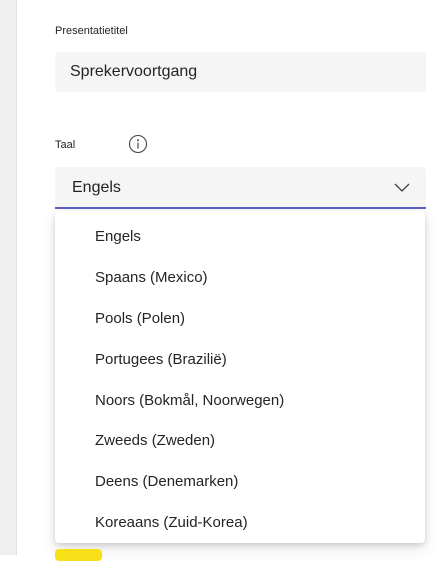 This screenshot has width=437, height=561. What do you see at coordinates (65, 145) in the screenshot?
I see `language-label: Taal` at bounding box center [65, 145].